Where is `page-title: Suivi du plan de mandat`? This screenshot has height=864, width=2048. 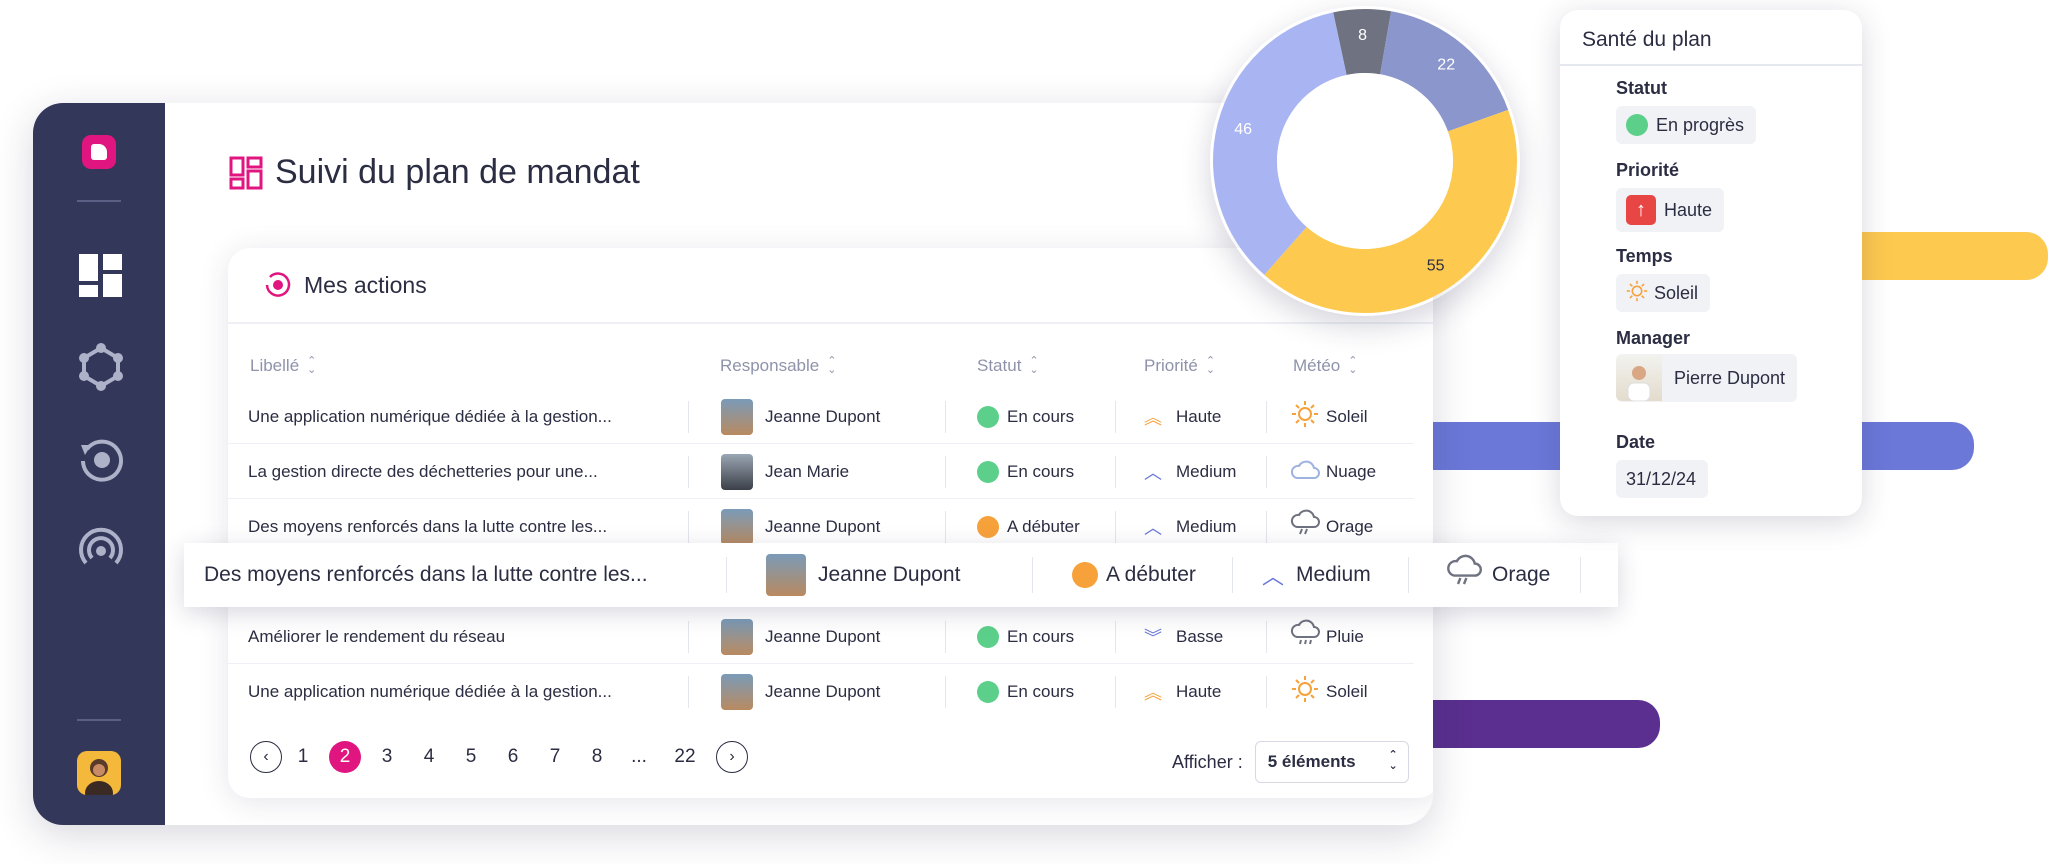 page-title: Suivi du plan de mandat is located at coordinates (434, 172).